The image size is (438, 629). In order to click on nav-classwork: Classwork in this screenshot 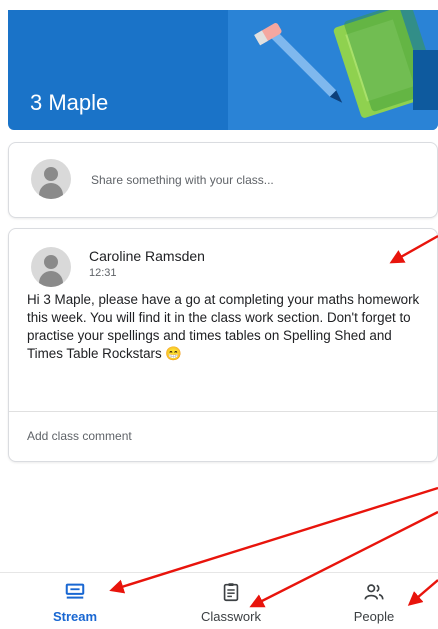, I will do `click(231, 602)`.